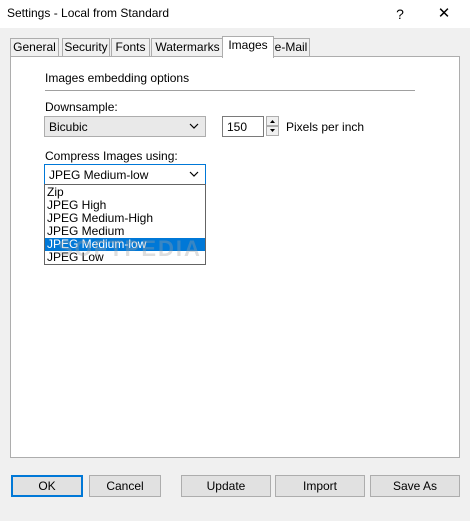 The height and width of the screenshot is (521, 470). Describe the element at coordinates (125, 126) in the screenshot. I see `downsample-select: Bicubic` at that location.